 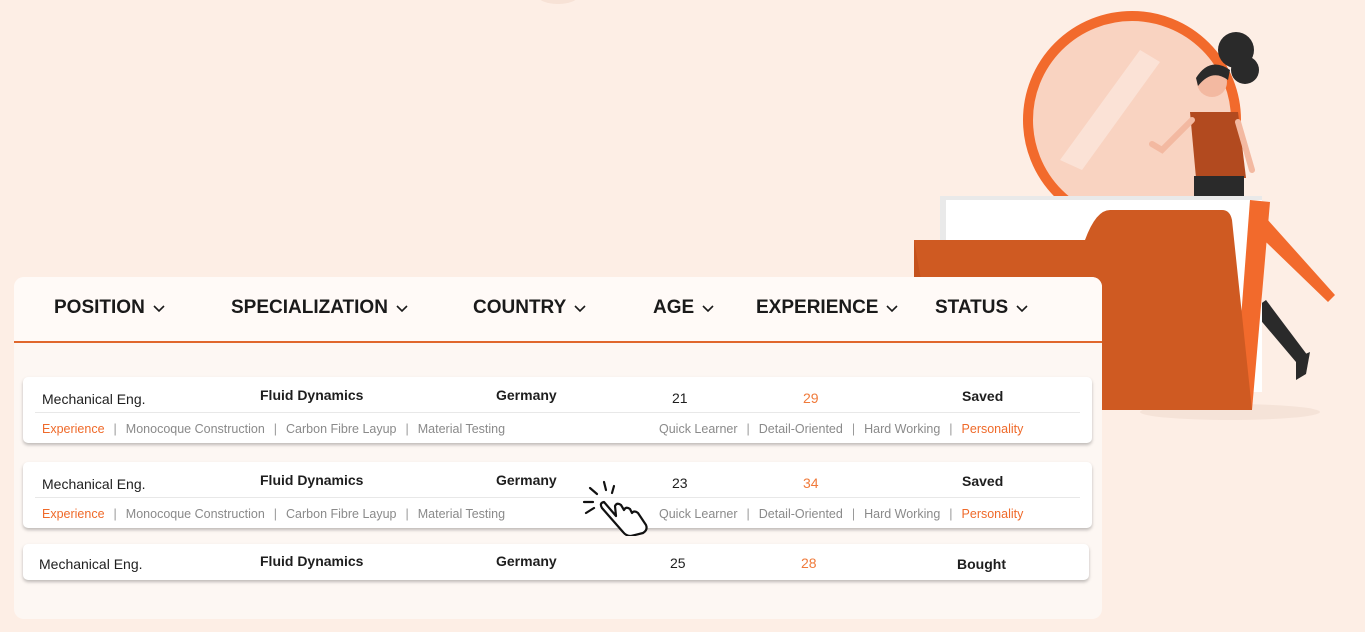 What do you see at coordinates (817, 307) in the screenshot?
I see `column-label: EXPERIENCE` at bounding box center [817, 307].